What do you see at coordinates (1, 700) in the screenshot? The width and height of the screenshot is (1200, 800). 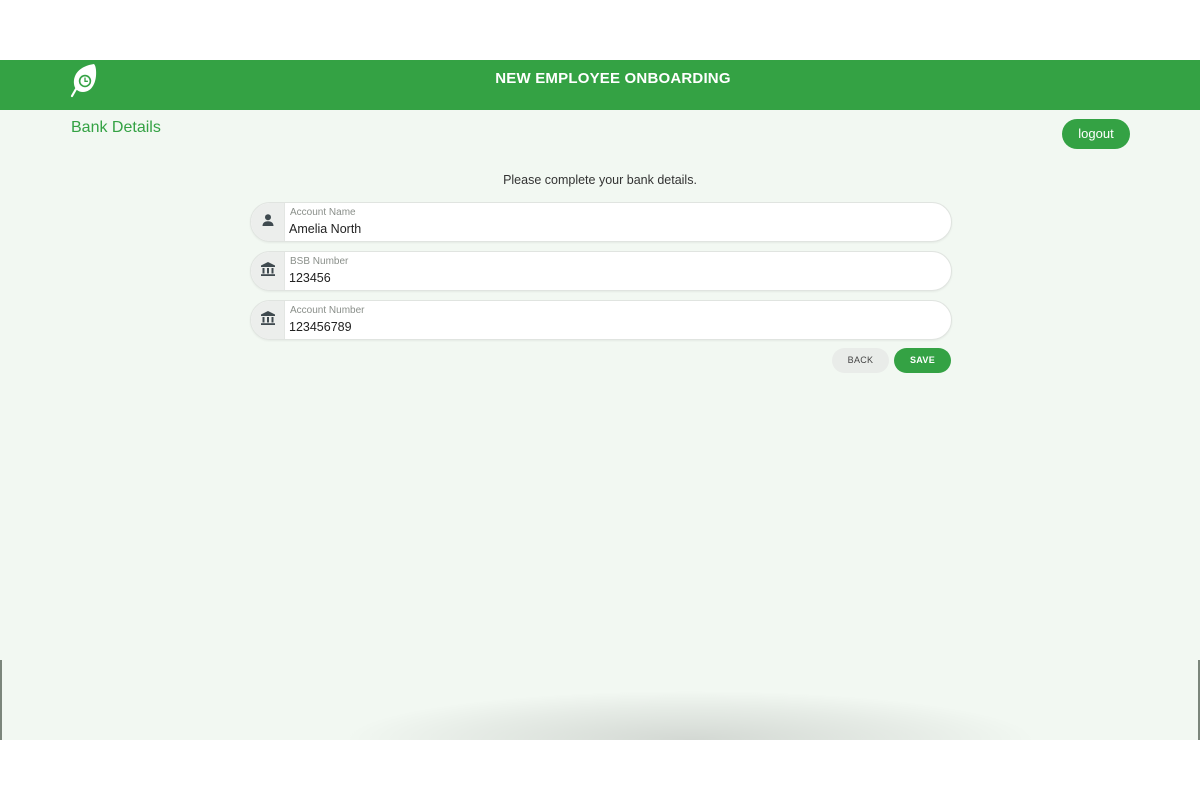 I see `window-edge-left` at bounding box center [1, 700].